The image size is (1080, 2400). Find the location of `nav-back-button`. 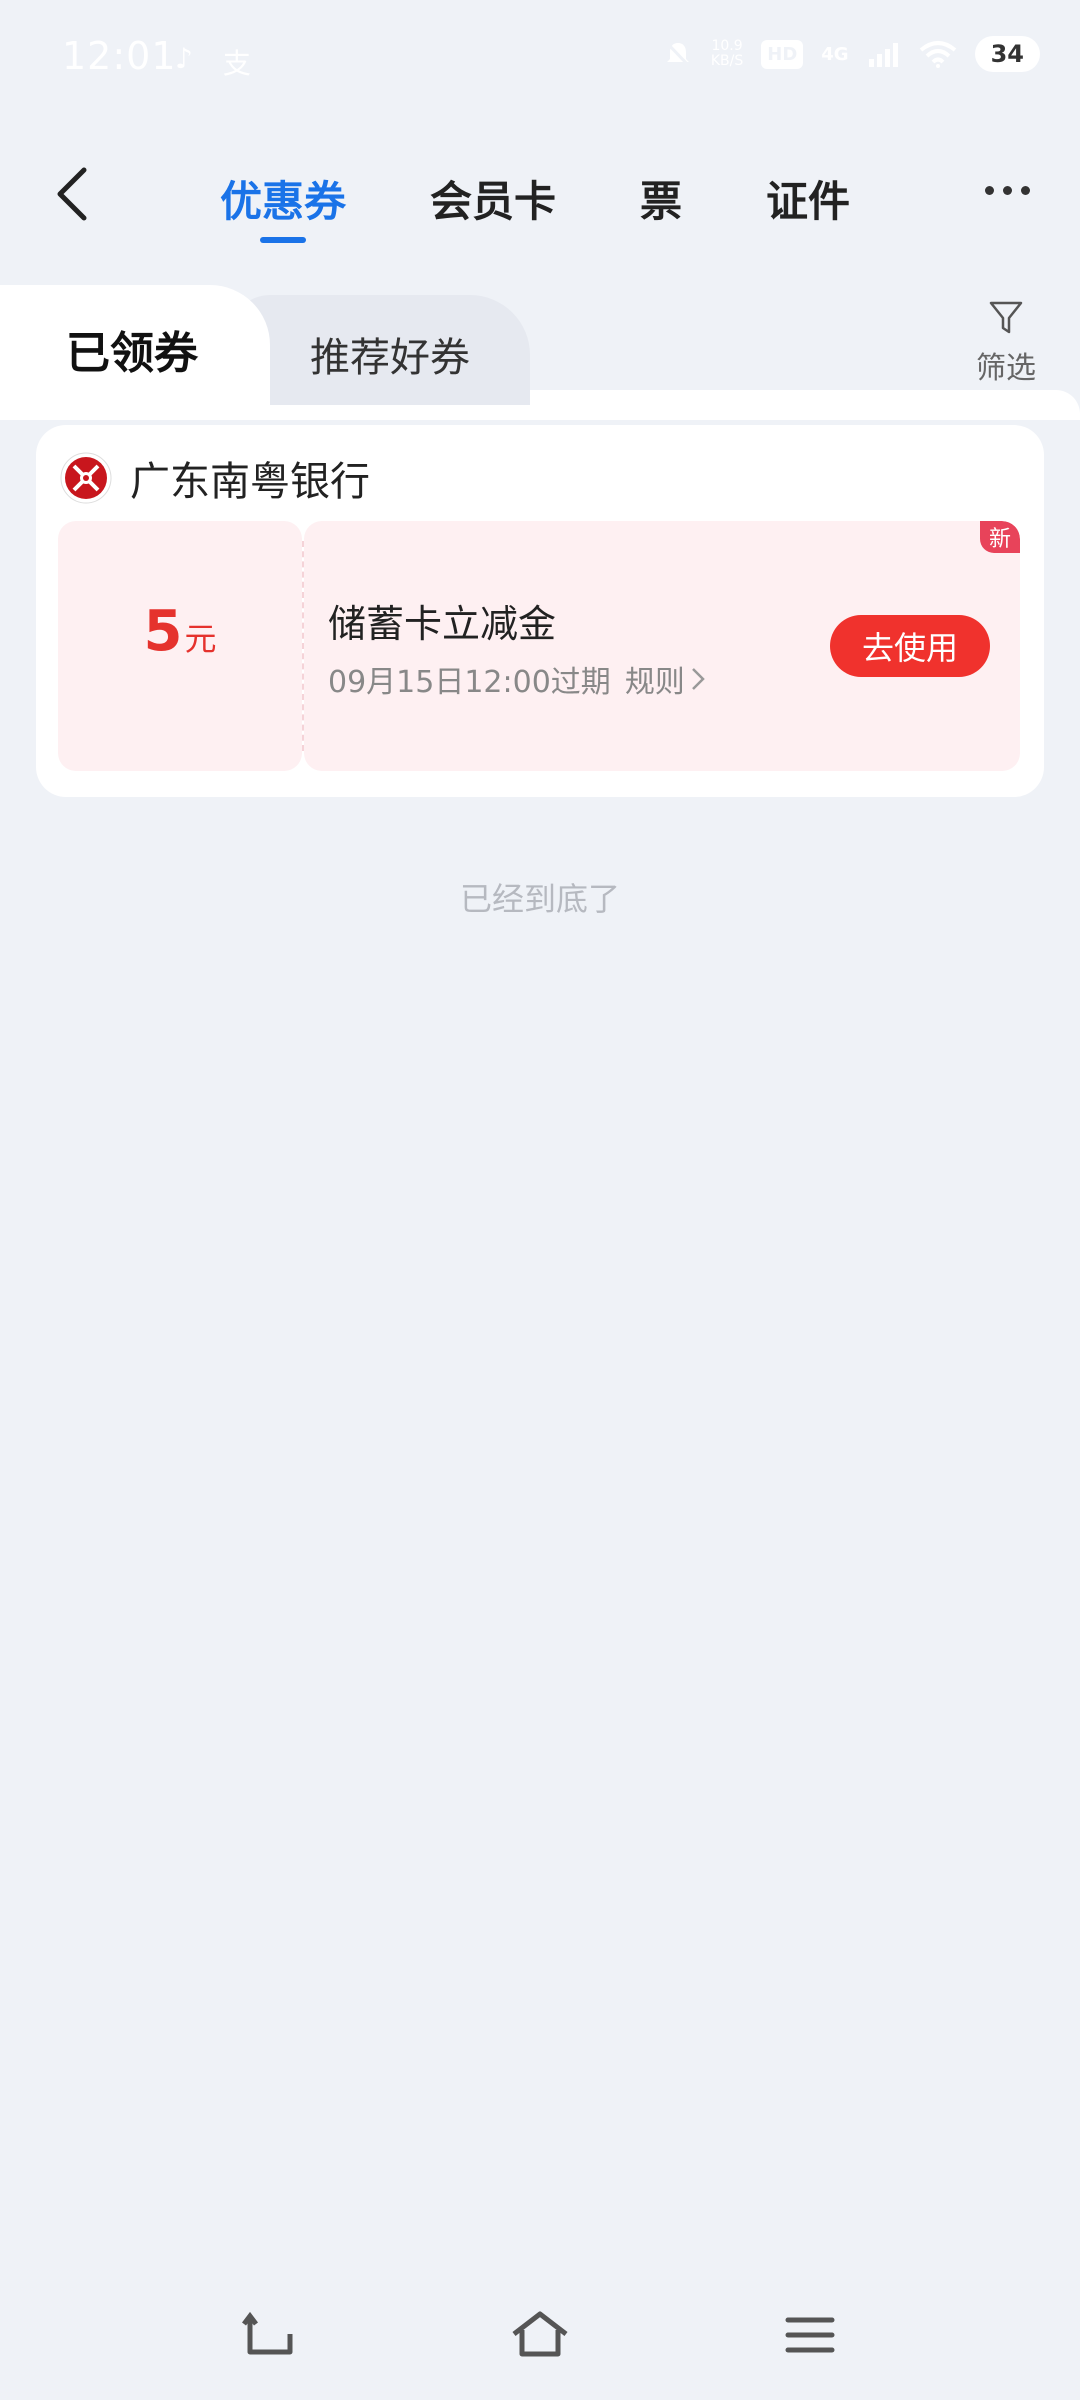

nav-back-button is located at coordinates (270, 2335).